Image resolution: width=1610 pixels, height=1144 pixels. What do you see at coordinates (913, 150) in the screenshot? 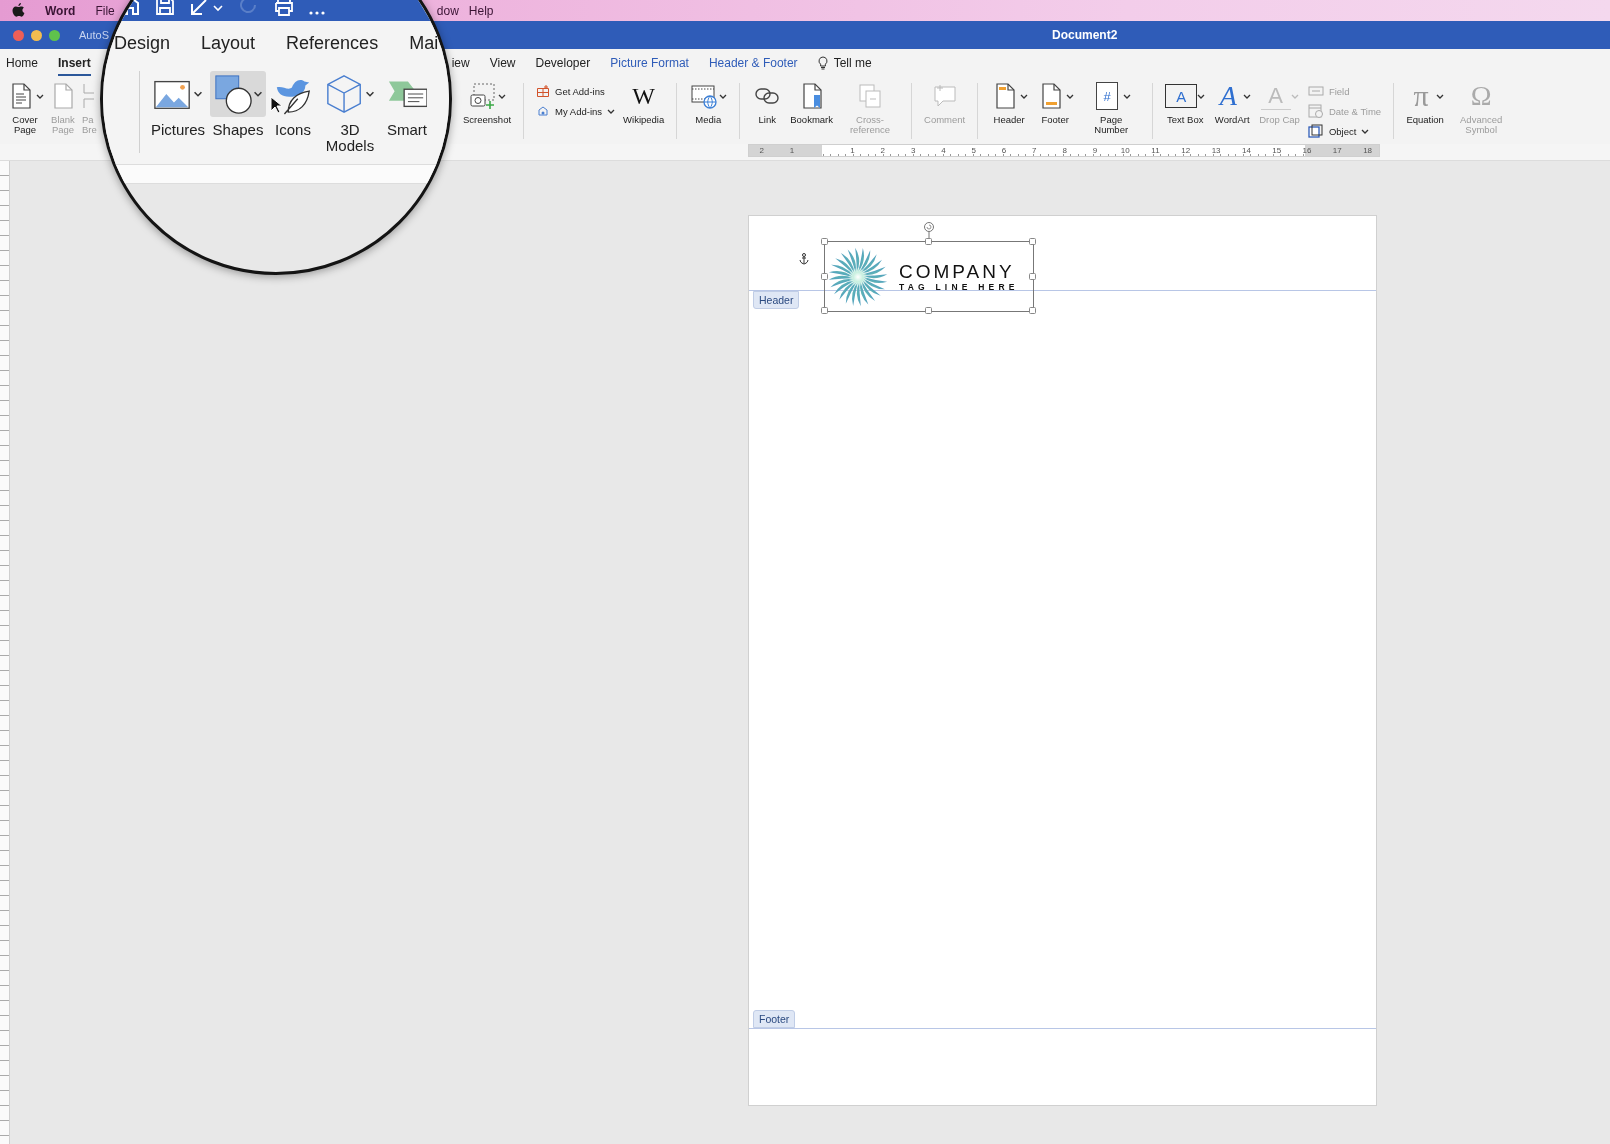
I see `ruler-number: 3` at bounding box center [913, 150].